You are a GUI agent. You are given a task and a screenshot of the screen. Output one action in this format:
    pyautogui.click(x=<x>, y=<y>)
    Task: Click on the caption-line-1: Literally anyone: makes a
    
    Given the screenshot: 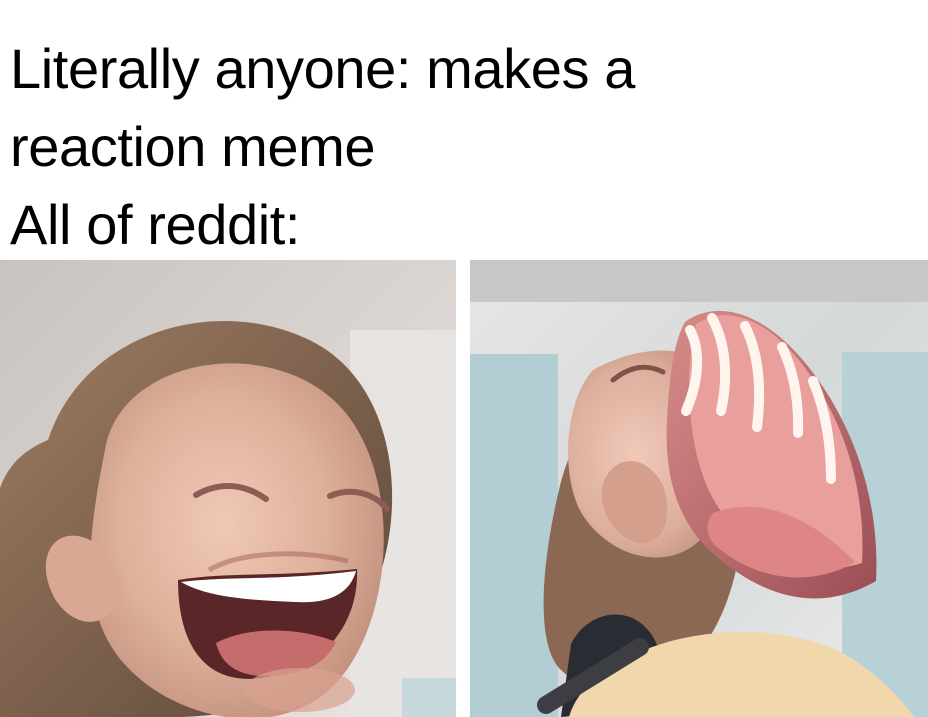 What is the action you would take?
    pyautogui.click(x=323, y=68)
    